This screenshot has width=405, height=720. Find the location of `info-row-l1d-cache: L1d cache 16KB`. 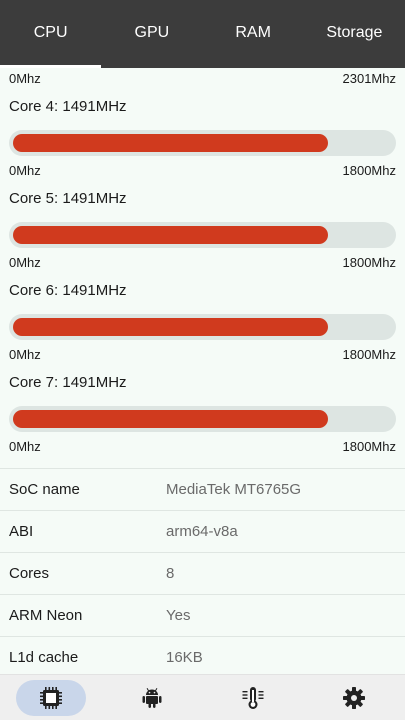

info-row-l1d-cache: L1d cache 16KB is located at coordinates (202, 655).